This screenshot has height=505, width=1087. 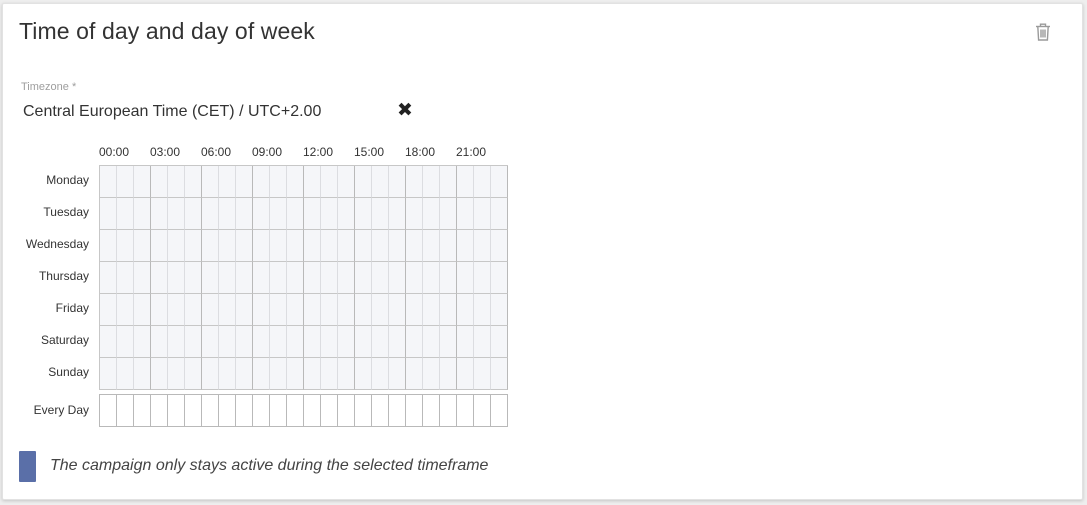 What do you see at coordinates (405, 111) in the screenshot?
I see `close-x-icon: ✖` at bounding box center [405, 111].